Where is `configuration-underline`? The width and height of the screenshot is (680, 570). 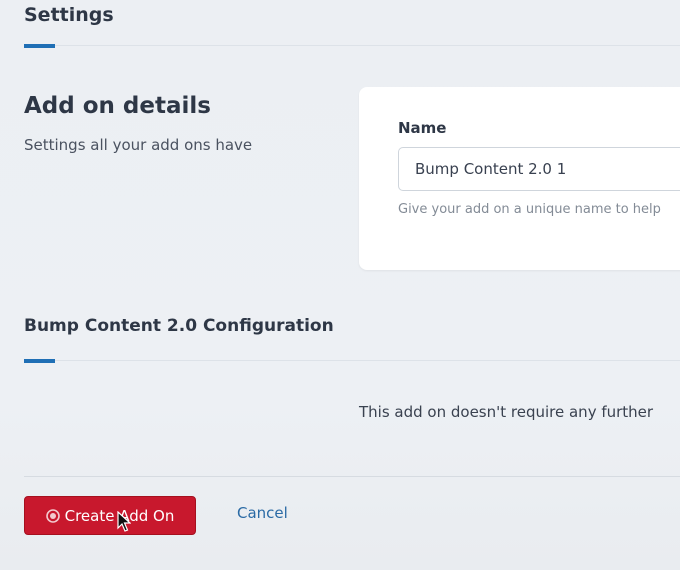 configuration-underline is located at coordinates (352, 361).